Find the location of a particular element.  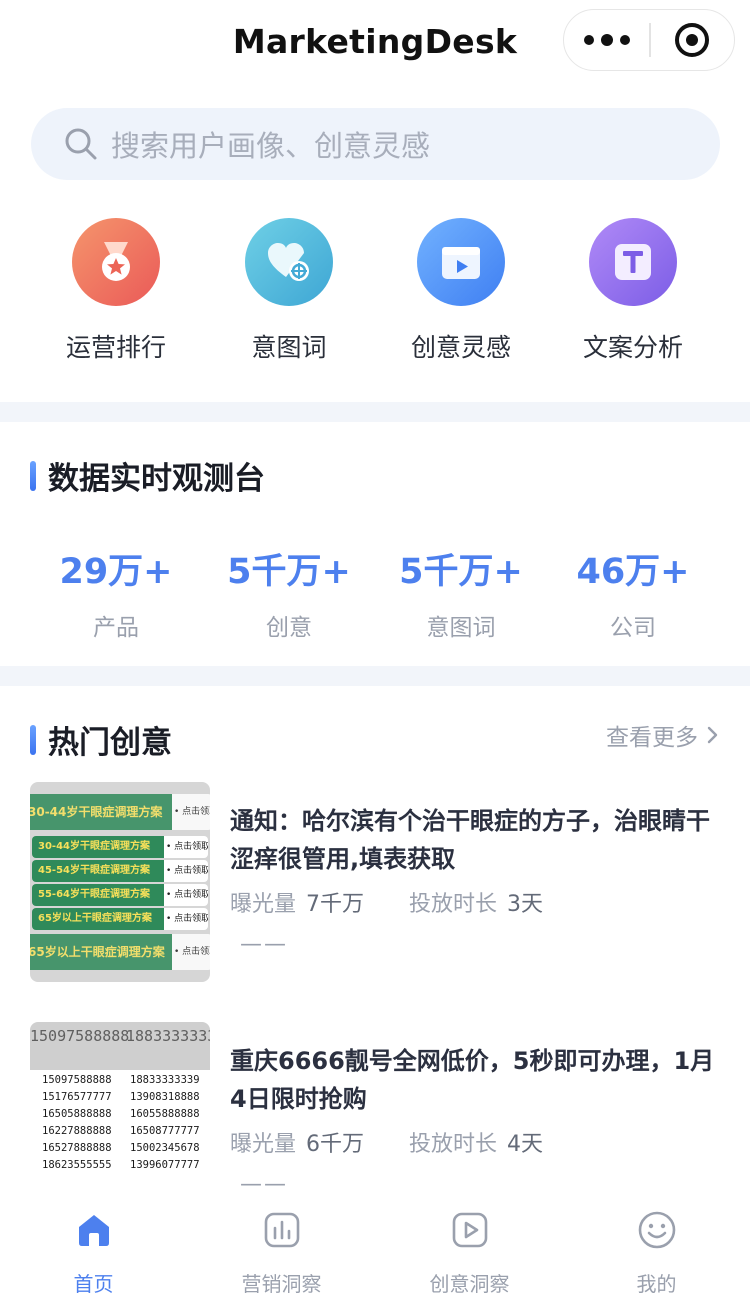

stat-label: 公司 is located at coordinates (633, 628).